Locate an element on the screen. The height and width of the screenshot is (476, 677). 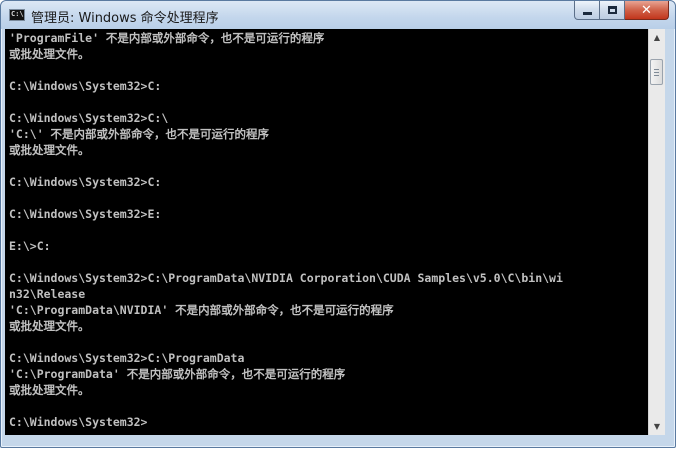
console-prompt: C:\Windows\System32> is located at coordinates (78, 422).